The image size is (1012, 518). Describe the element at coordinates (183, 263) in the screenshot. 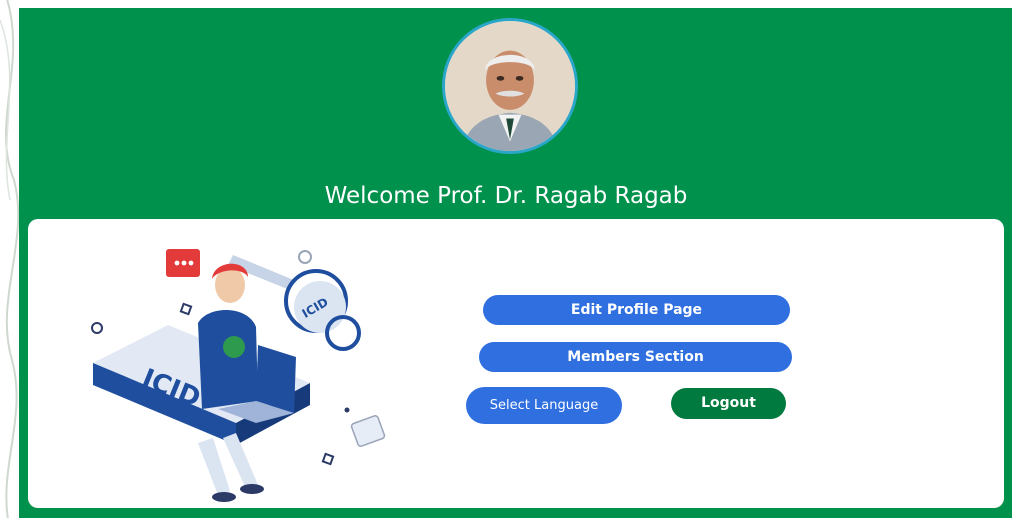

I see `chat-bubble-icon` at that location.